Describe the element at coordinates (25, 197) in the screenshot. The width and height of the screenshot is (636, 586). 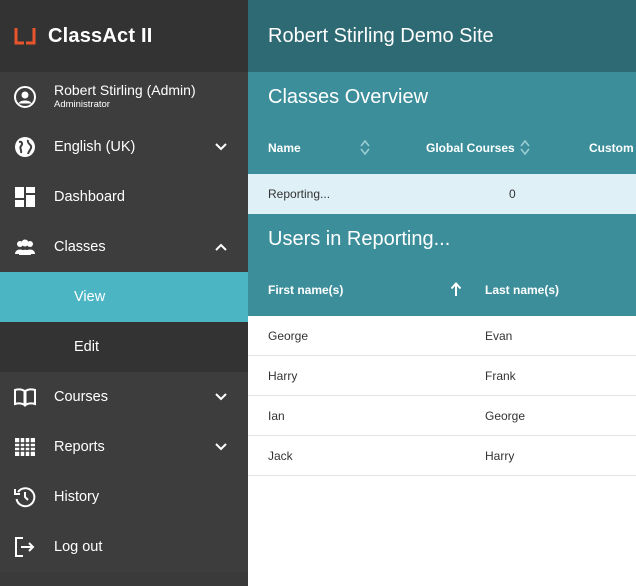
I see `dashboard-icon` at that location.